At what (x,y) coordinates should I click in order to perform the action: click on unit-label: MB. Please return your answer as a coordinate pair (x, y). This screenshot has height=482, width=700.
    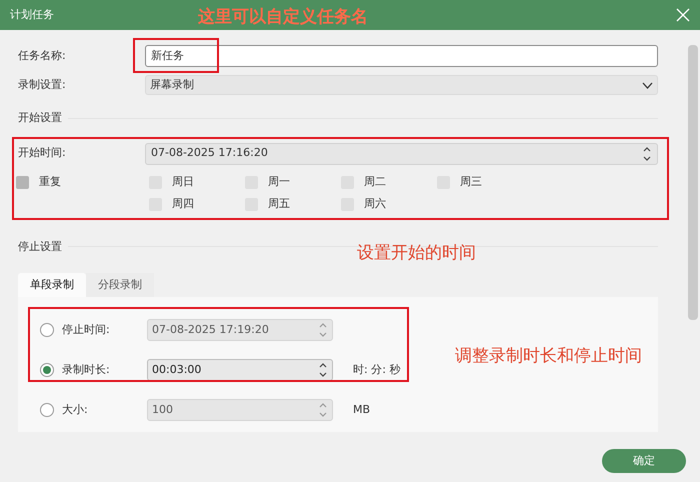
    Looking at the image, I should click on (361, 410).